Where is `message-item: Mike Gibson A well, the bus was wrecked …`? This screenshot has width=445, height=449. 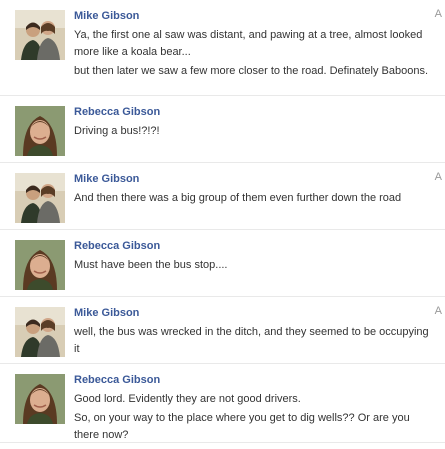
message-item: Mike Gibson A well, the bus was wrecked … is located at coordinates (222, 330).